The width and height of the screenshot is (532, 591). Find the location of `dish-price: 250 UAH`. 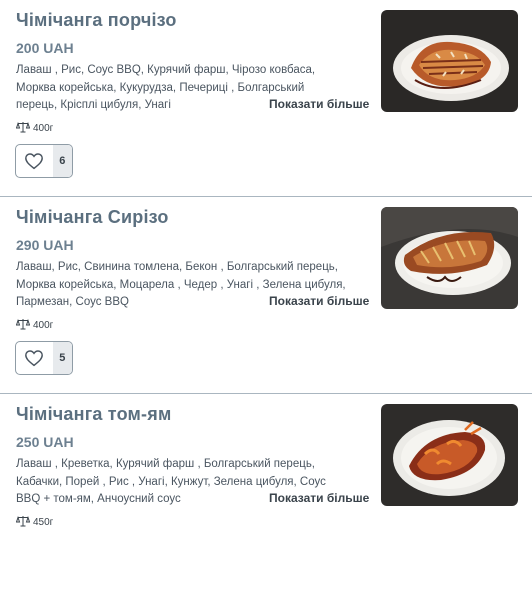

dish-price: 250 UAH is located at coordinates (45, 442).